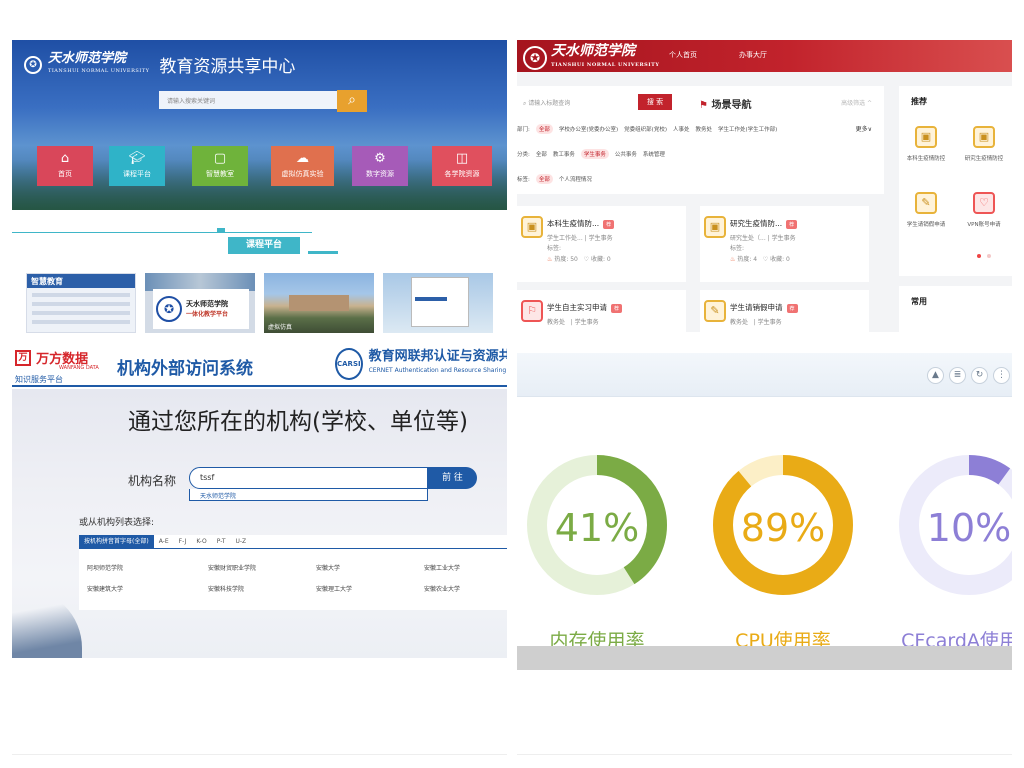 The width and height of the screenshot is (1024, 768). What do you see at coordinates (185, 369) in the screenshot?
I see `page-title: 机构外部访问系统` at bounding box center [185, 369].